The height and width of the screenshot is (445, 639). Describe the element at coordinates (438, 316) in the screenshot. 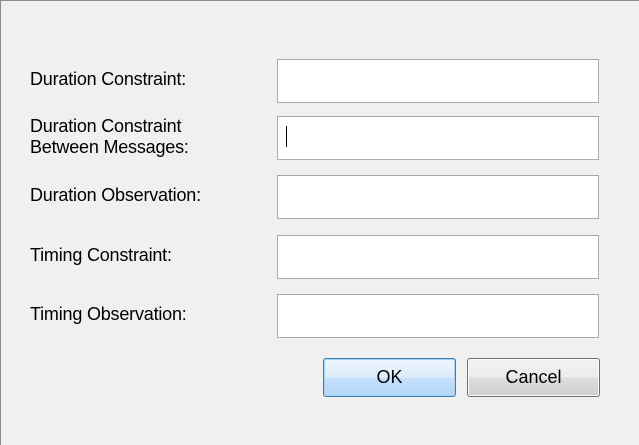

I see `timing-observation-input` at that location.